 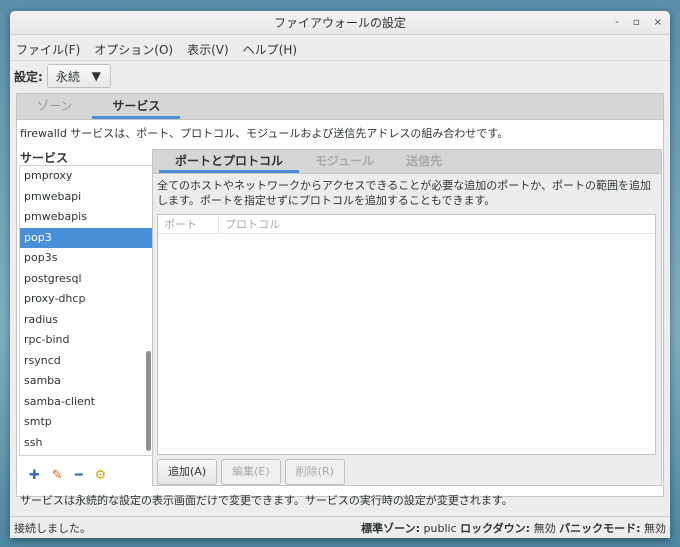 What do you see at coordinates (52, 528) in the screenshot?
I see `status-message: 接続しました。` at bounding box center [52, 528].